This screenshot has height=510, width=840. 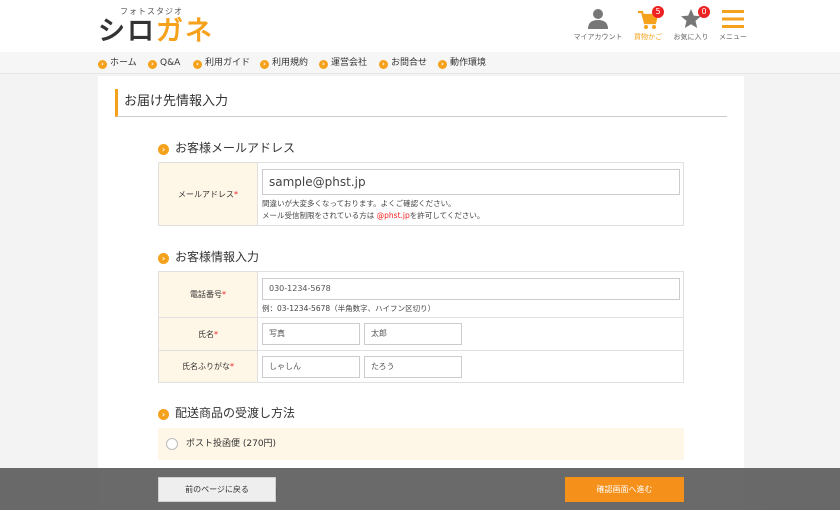 I want to click on favorites-count-badge: 0, so click(x=704, y=12).